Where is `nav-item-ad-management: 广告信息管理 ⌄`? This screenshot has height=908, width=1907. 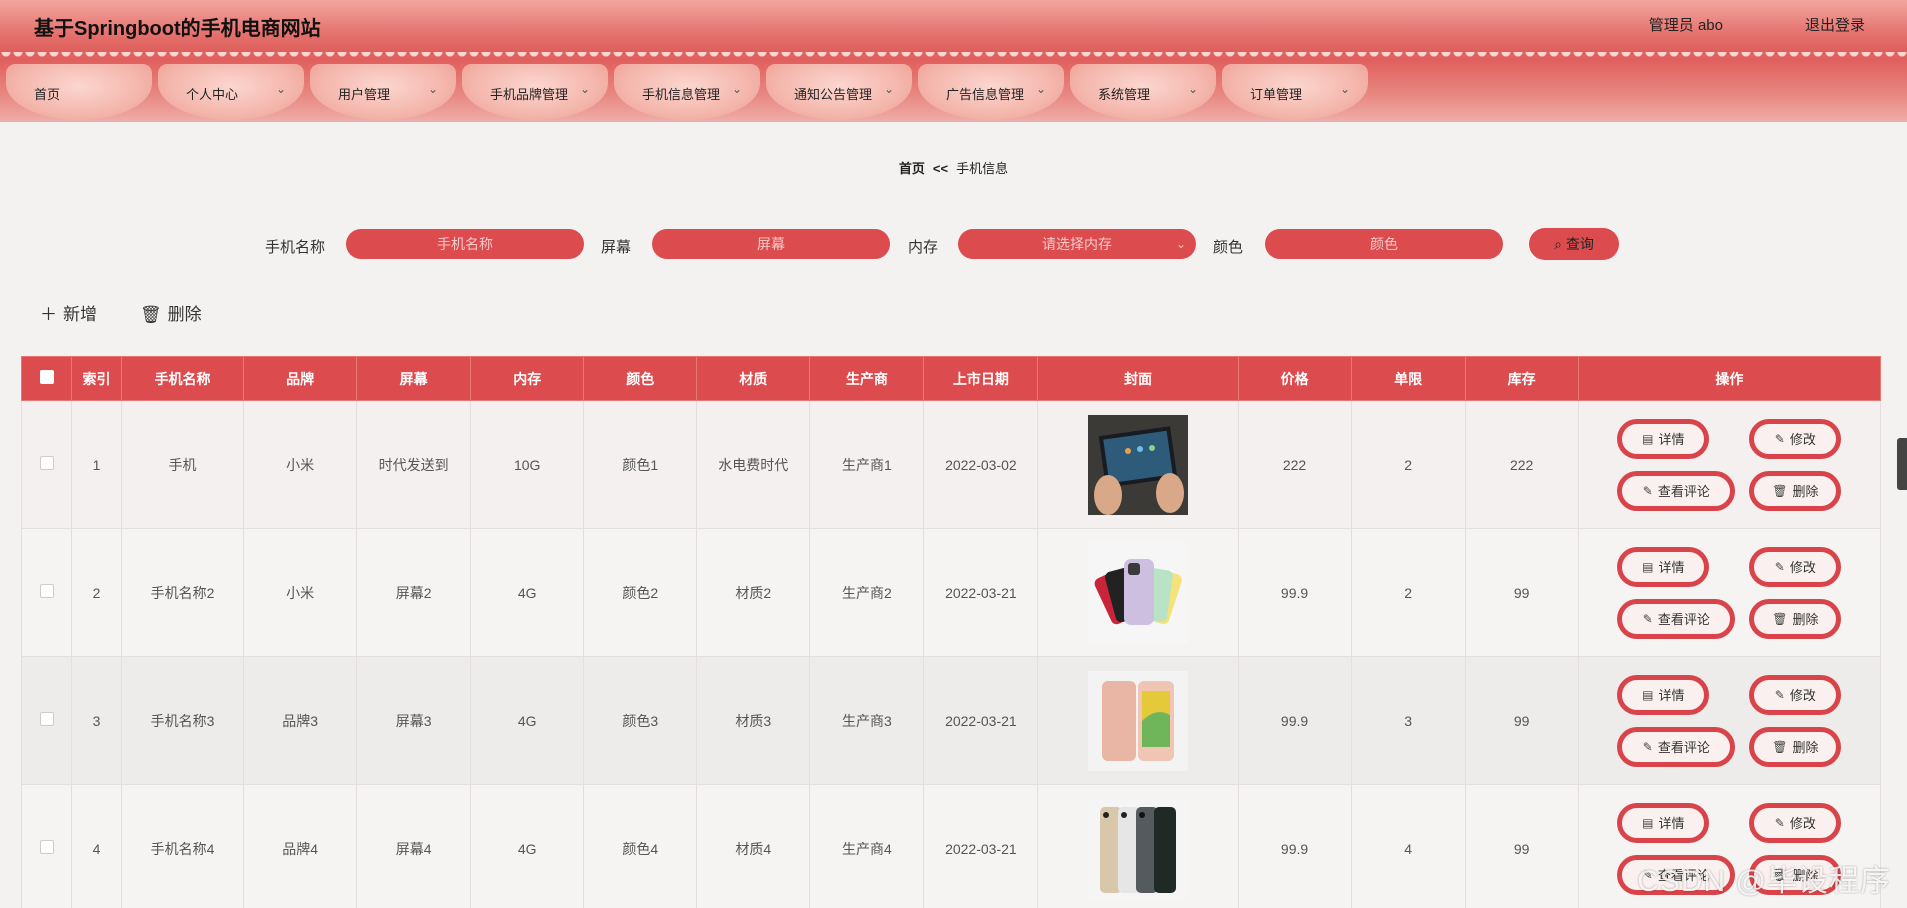 nav-item-ad-management: 广告信息管理 ⌄ is located at coordinates (991, 92).